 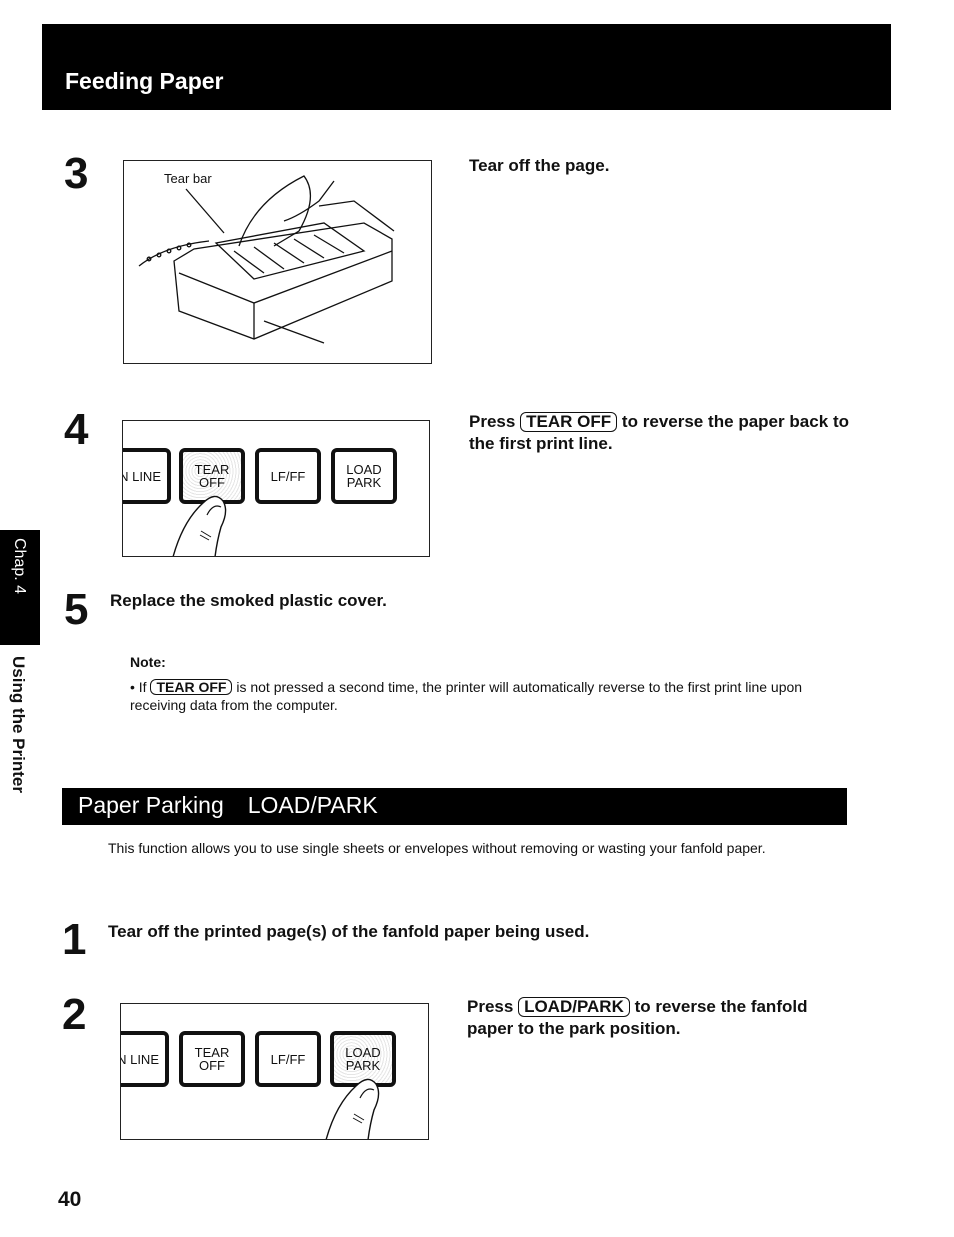 I want to click on page-number: 40, so click(x=70, y=1199).